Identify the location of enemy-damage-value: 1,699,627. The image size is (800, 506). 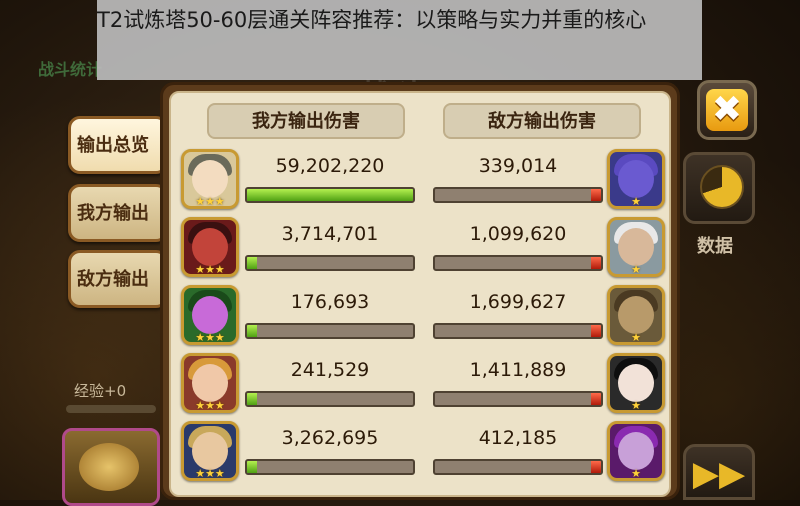
(518, 302).